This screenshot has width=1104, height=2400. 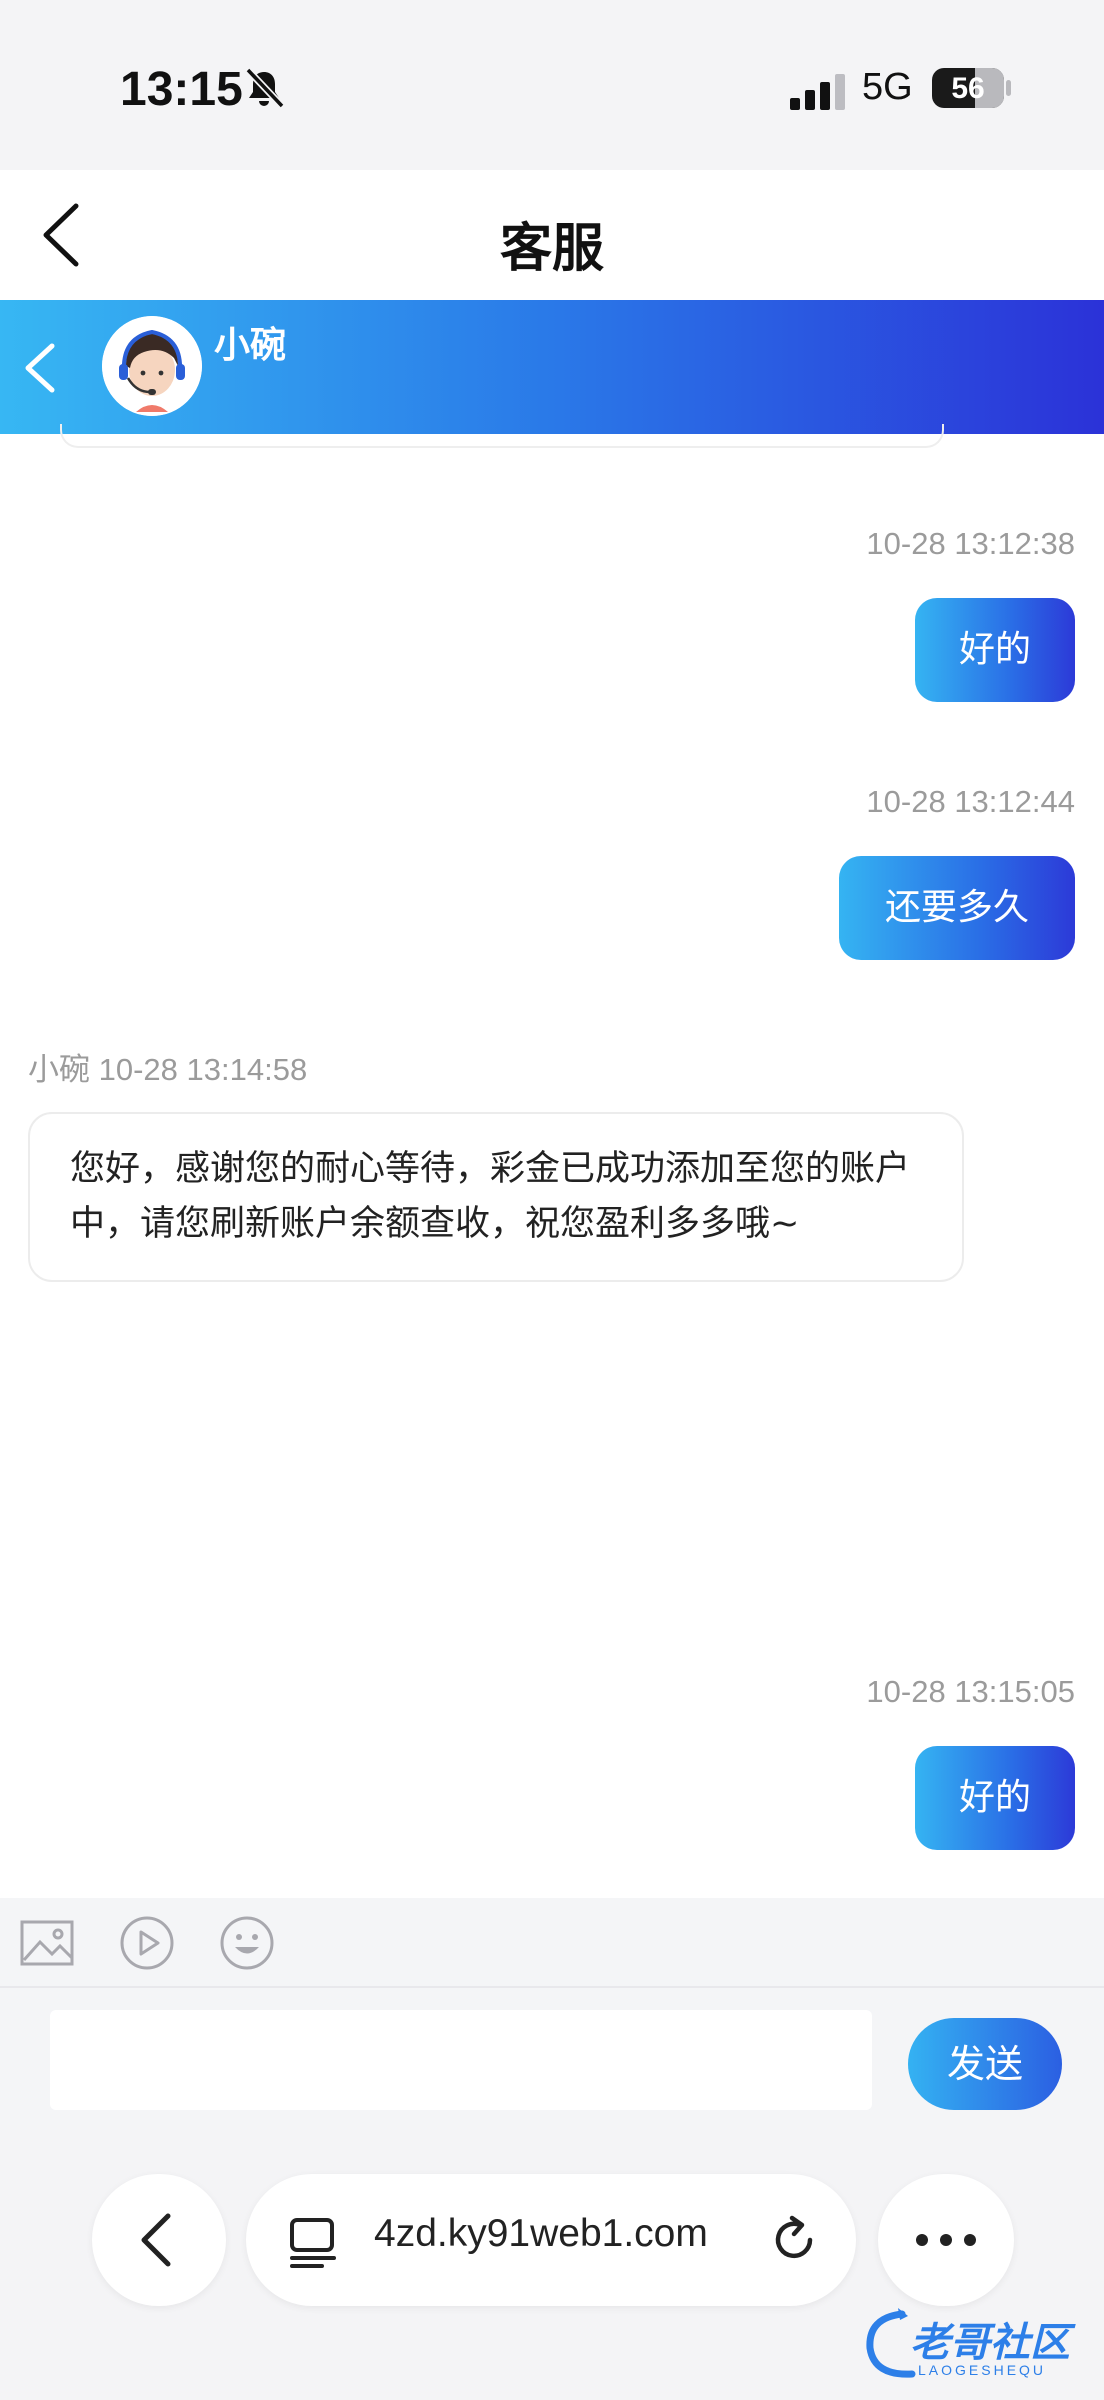 I want to click on network-type: 5G, so click(x=887, y=87).